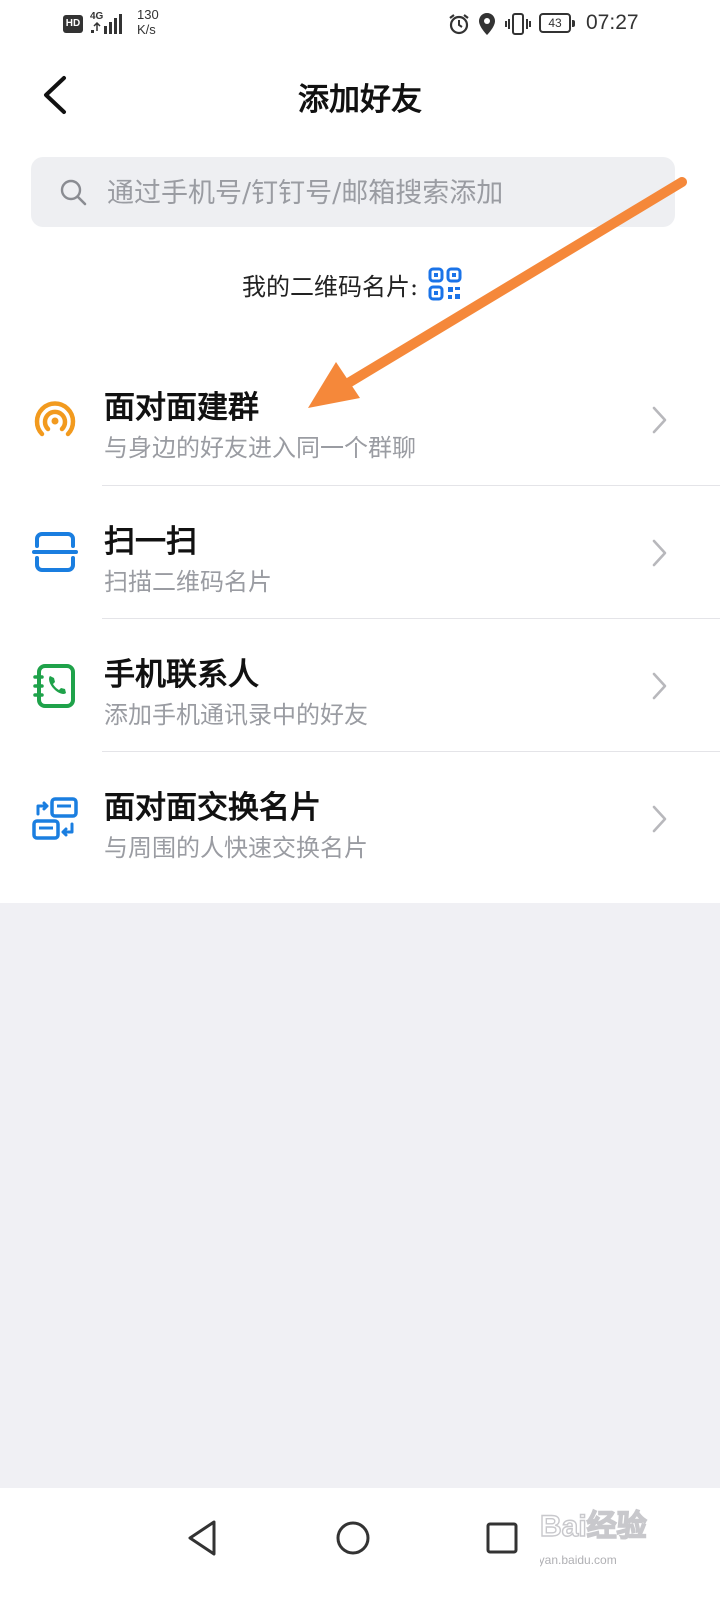  Describe the element at coordinates (487, 24) in the screenshot. I see `location-icon` at that location.